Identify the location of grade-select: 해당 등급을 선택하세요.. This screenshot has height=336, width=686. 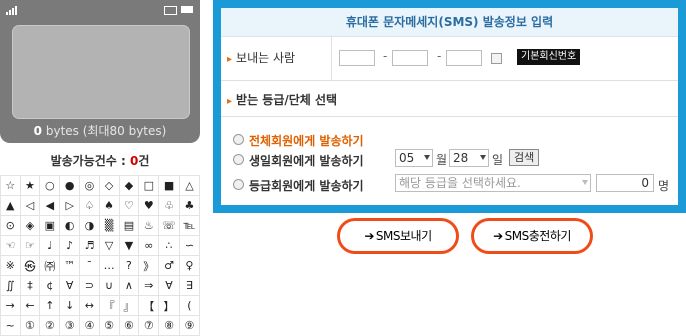
(493, 183).